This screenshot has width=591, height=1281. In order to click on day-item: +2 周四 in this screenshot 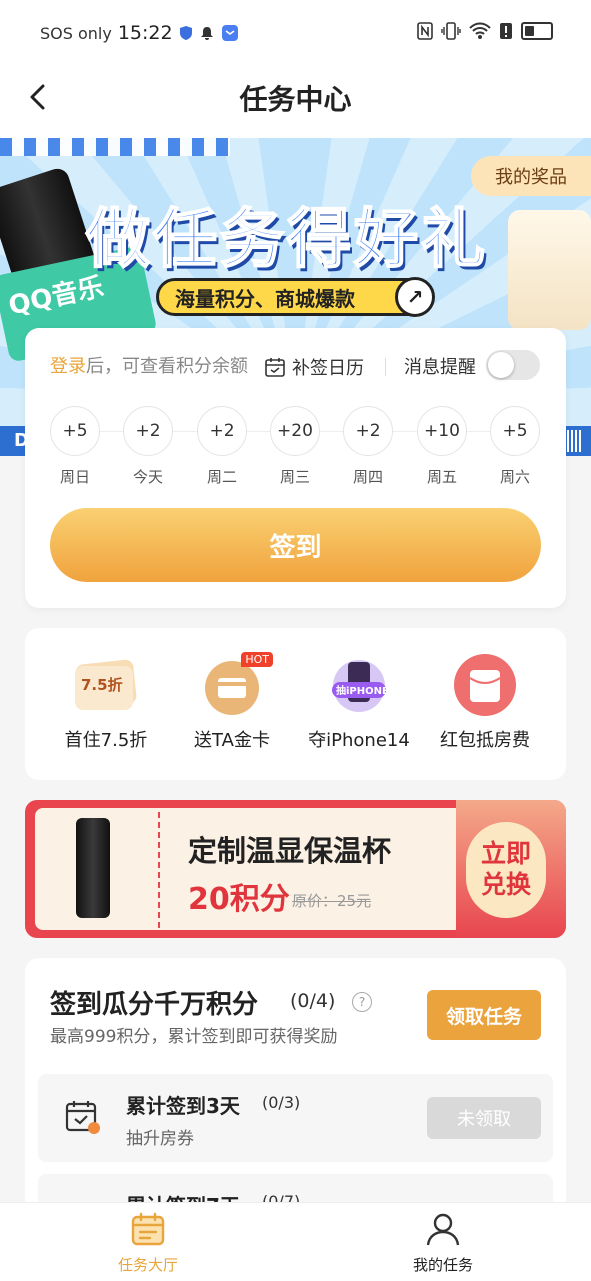, I will do `click(368, 446)`.